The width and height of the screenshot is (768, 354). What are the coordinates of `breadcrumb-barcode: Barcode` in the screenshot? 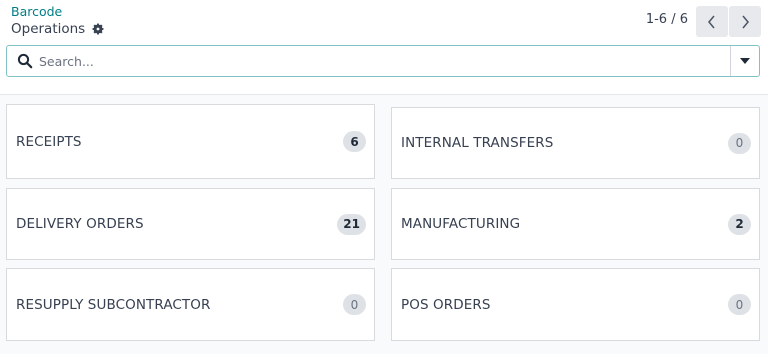 It's located at (36, 11).